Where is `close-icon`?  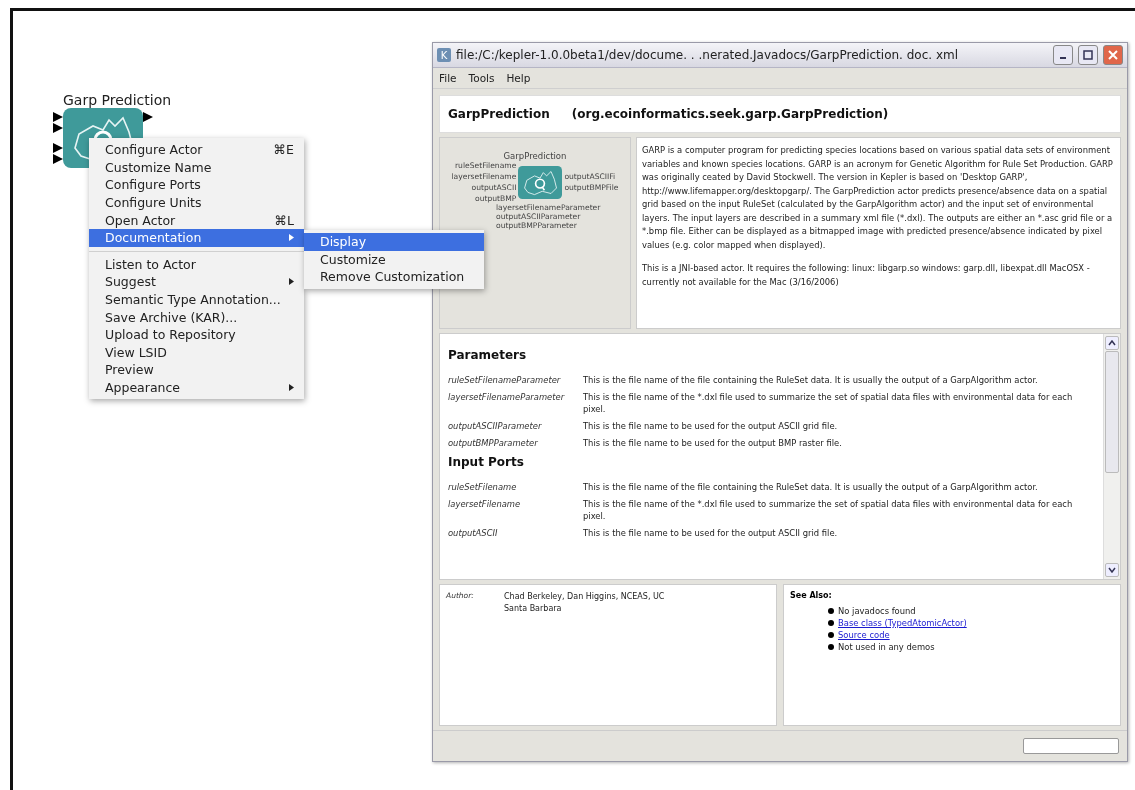 close-icon is located at coordinates (1113, 55).